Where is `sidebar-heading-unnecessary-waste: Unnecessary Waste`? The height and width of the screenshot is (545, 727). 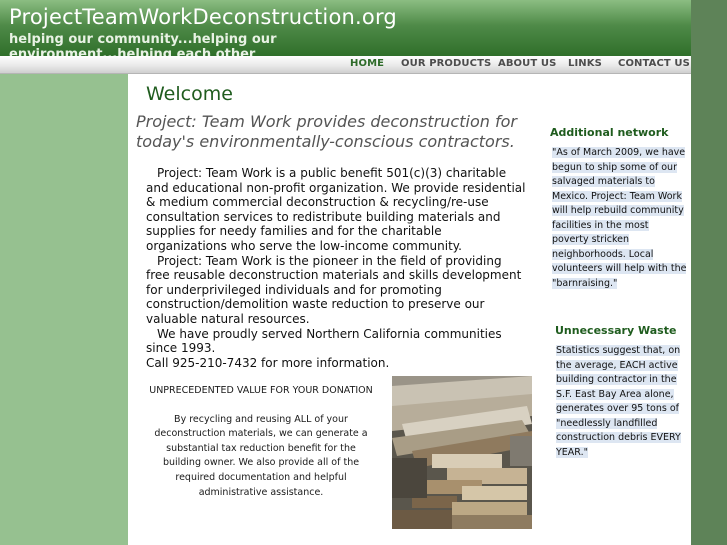 sidebar-heading-unnecessary-waste: Unnecessary Waste is located at coordinates (616, 330).